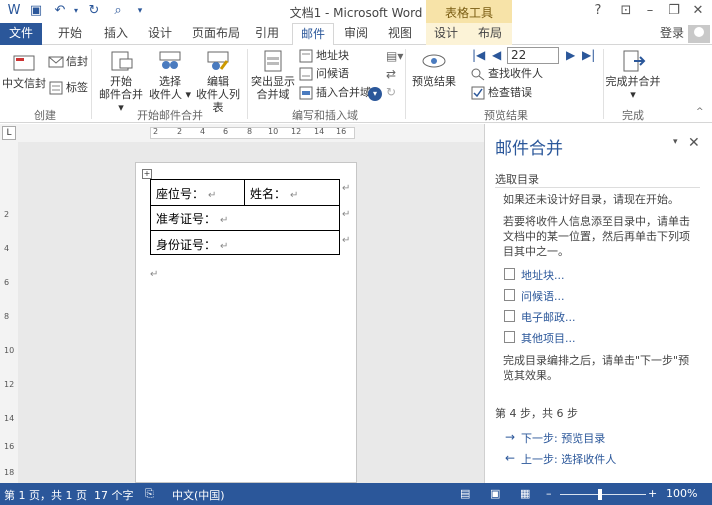 The height and width of the screenshot is (505, 712). I want to click on tab-design: 设计, so click(160, 34).